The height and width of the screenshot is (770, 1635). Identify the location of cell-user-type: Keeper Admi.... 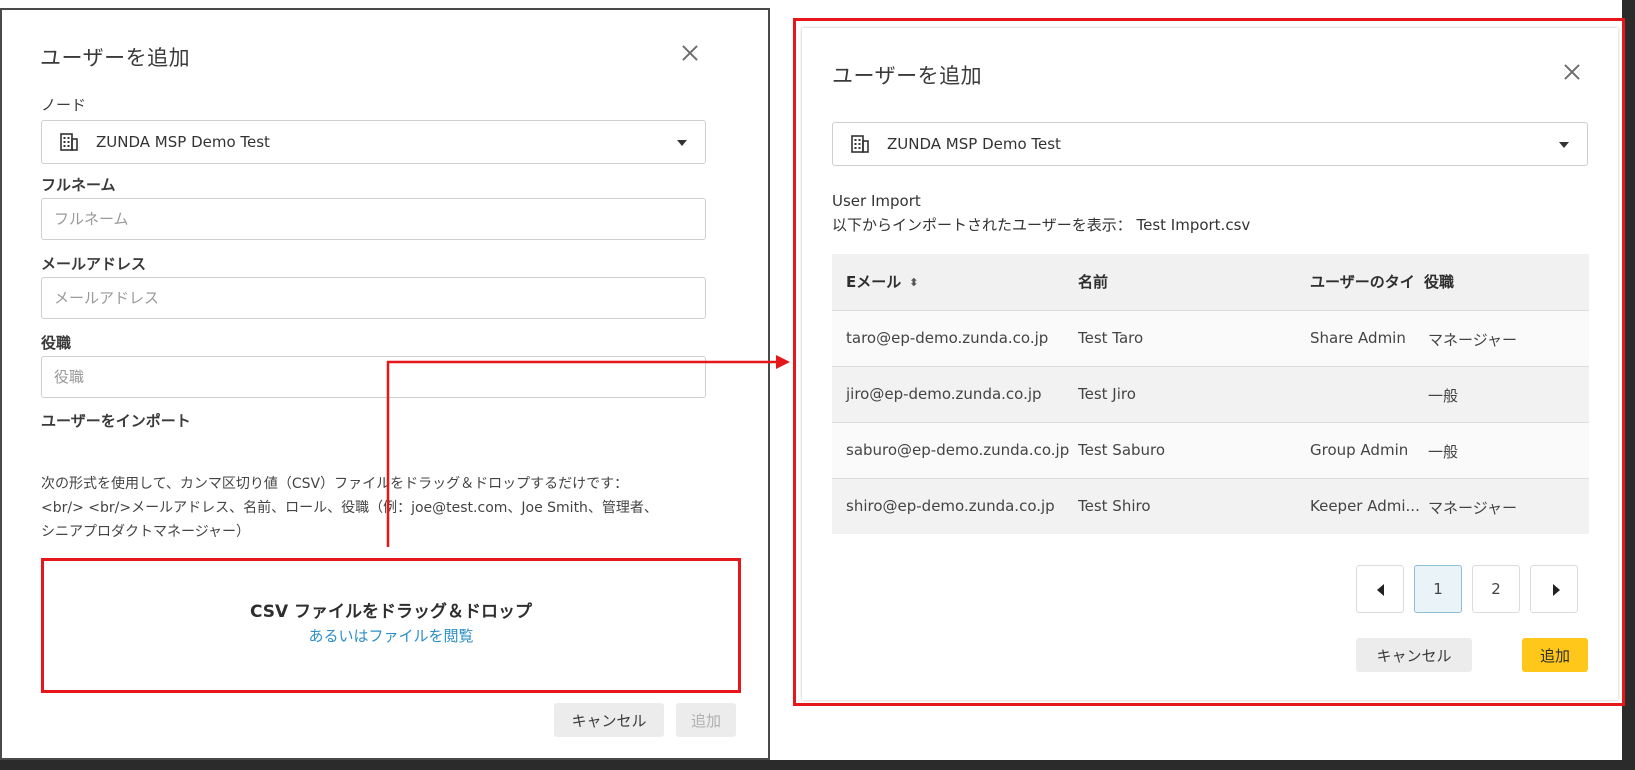
(1365, 506).